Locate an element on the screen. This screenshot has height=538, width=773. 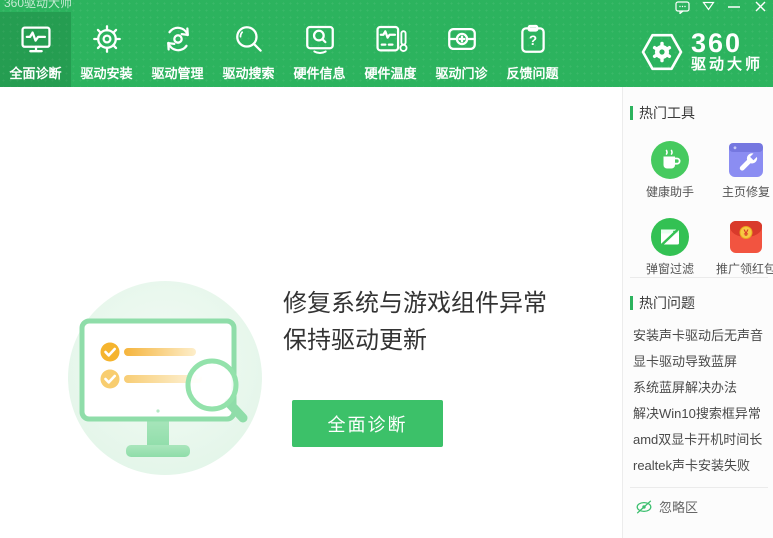
brand-logo: 360 驱动大师 is located at coordinates (701, 52).